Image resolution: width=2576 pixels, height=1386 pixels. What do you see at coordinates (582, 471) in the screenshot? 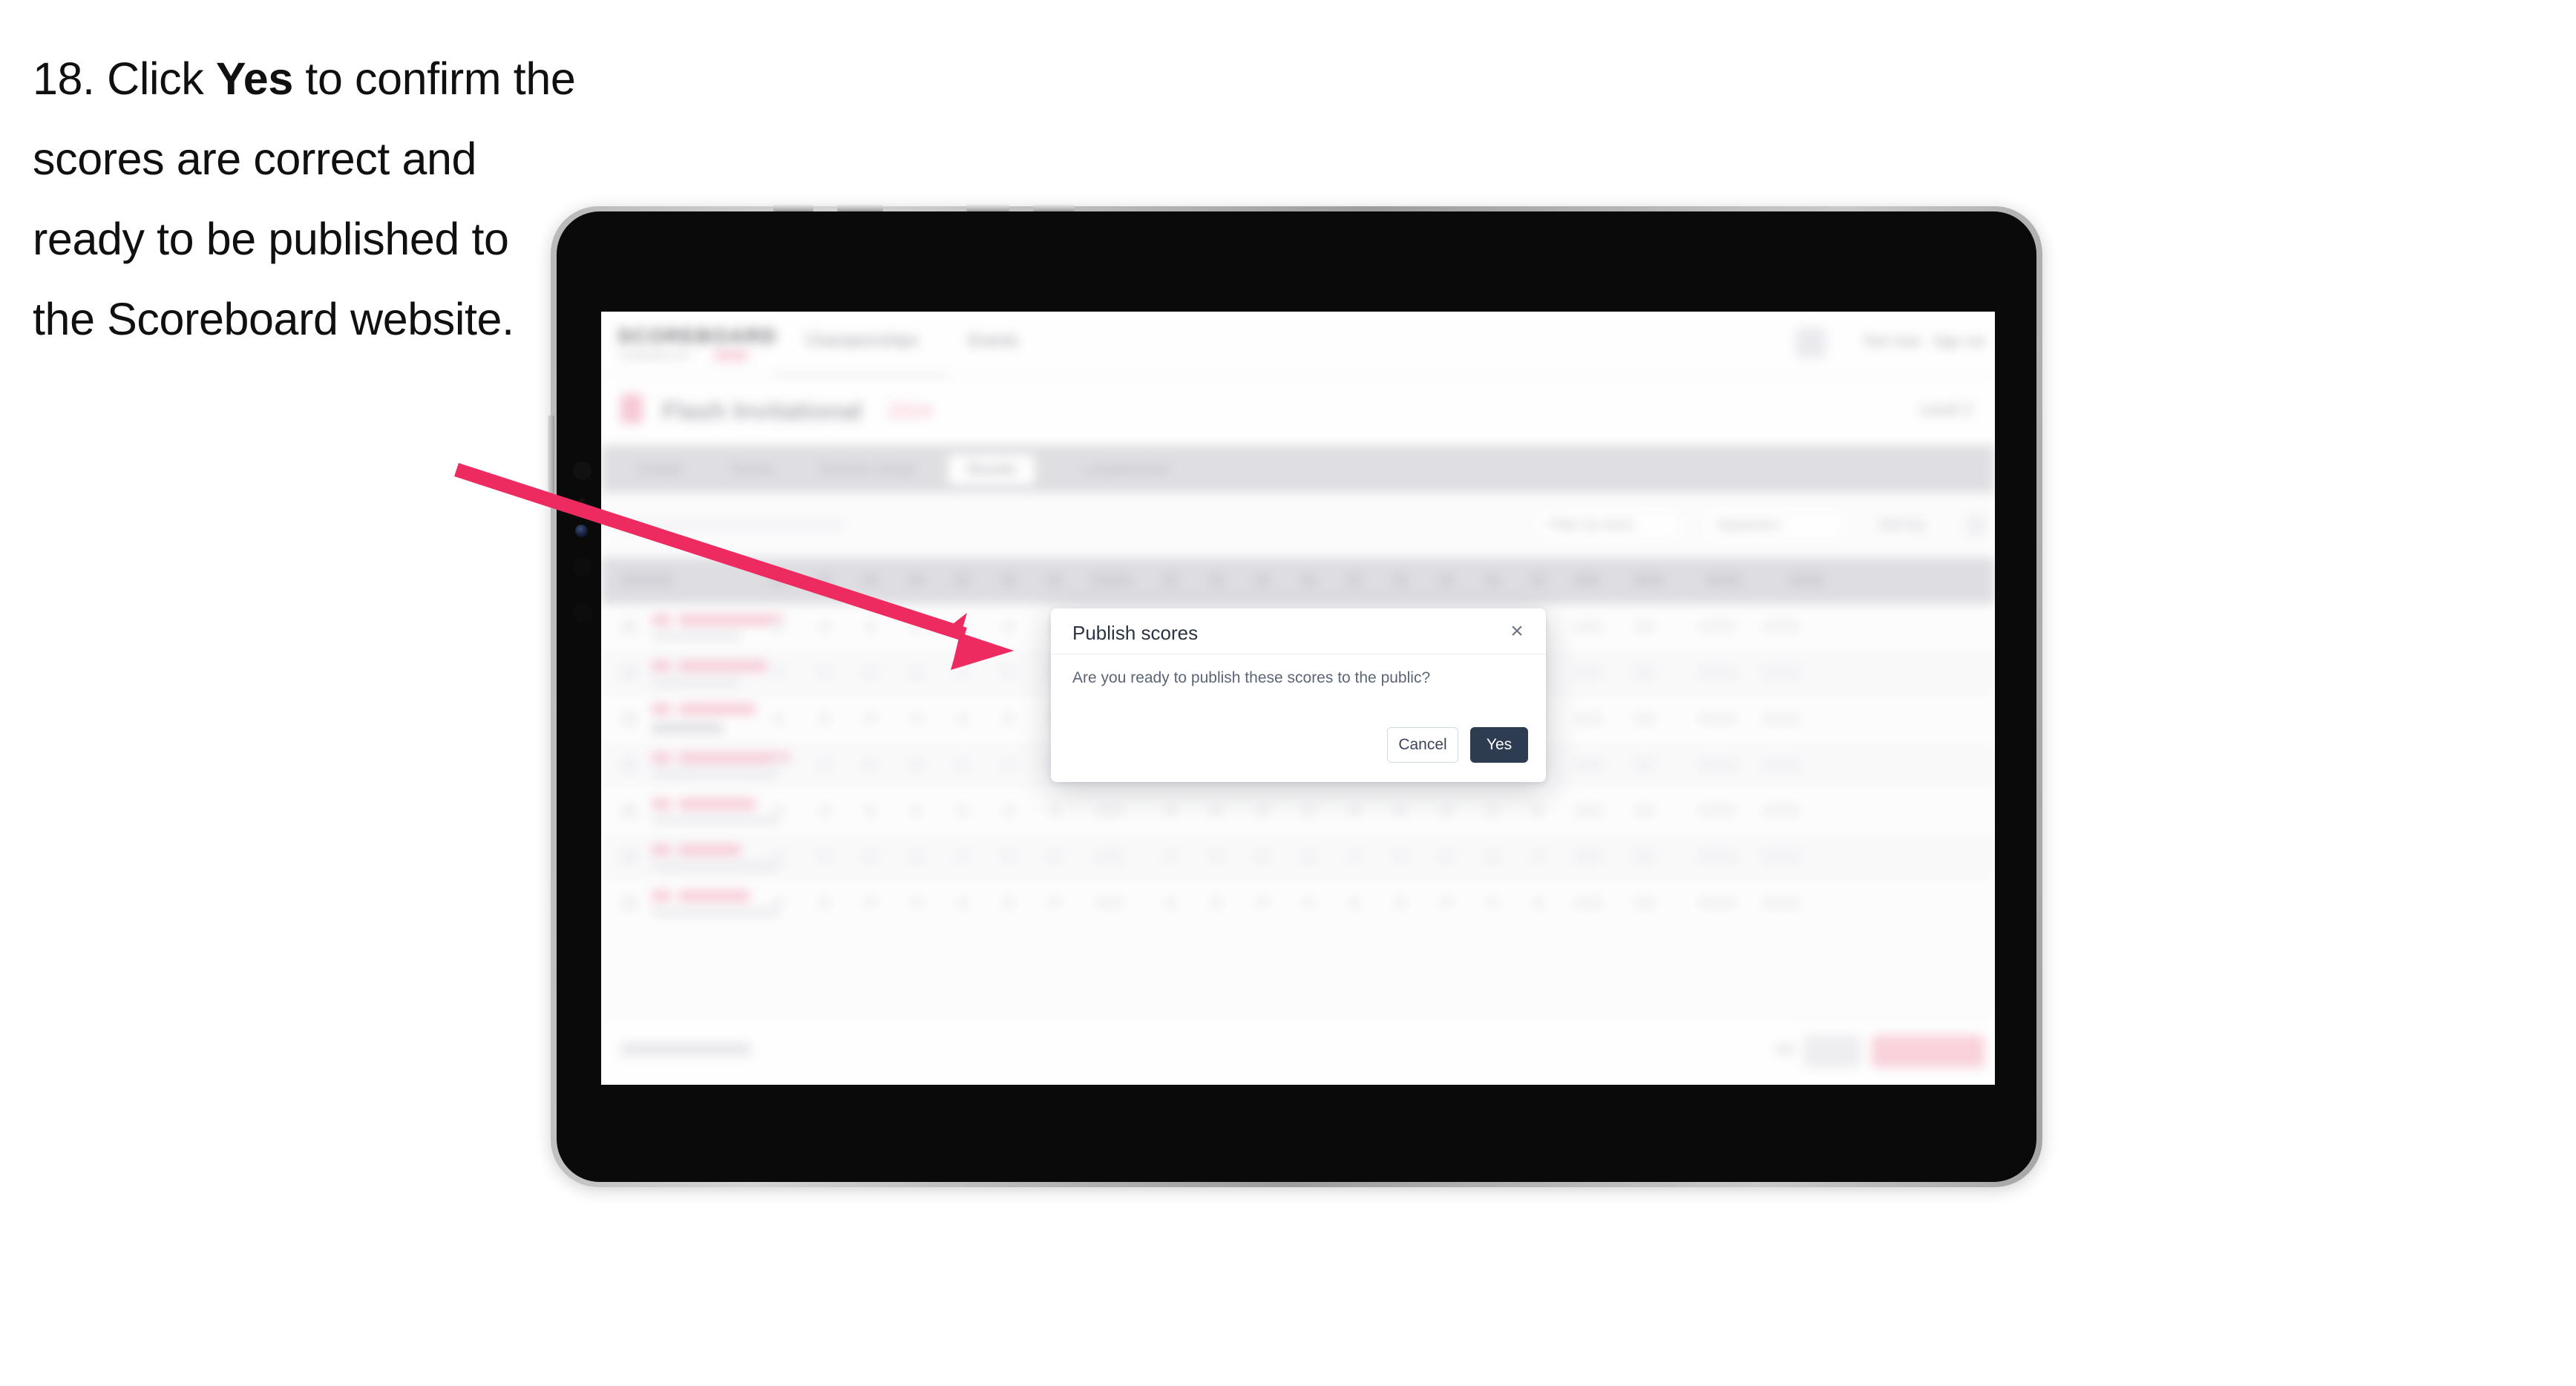
I see `device-speaker-hole-icon` at bounding box center [582, 471].